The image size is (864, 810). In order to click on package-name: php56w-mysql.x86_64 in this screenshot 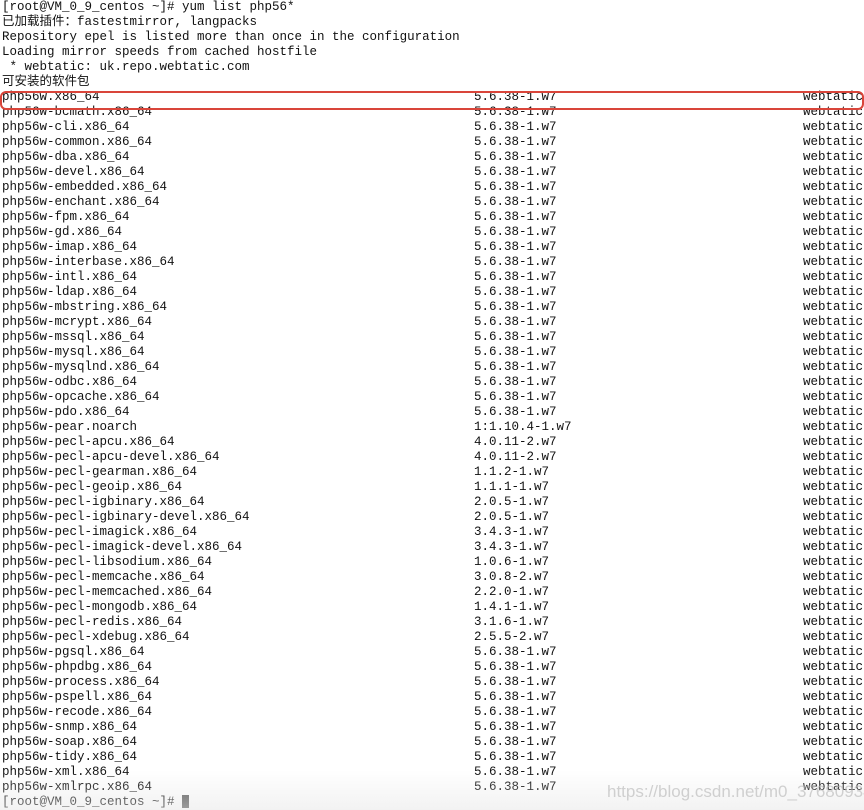, I will do `click(73, 352)`.